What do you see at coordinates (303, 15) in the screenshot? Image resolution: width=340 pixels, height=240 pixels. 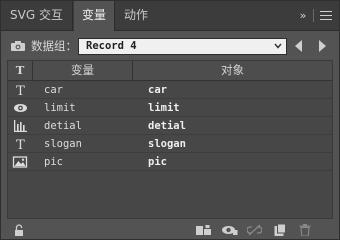 I see `expand-panels-icon: »` at bounding box center [303, 15].